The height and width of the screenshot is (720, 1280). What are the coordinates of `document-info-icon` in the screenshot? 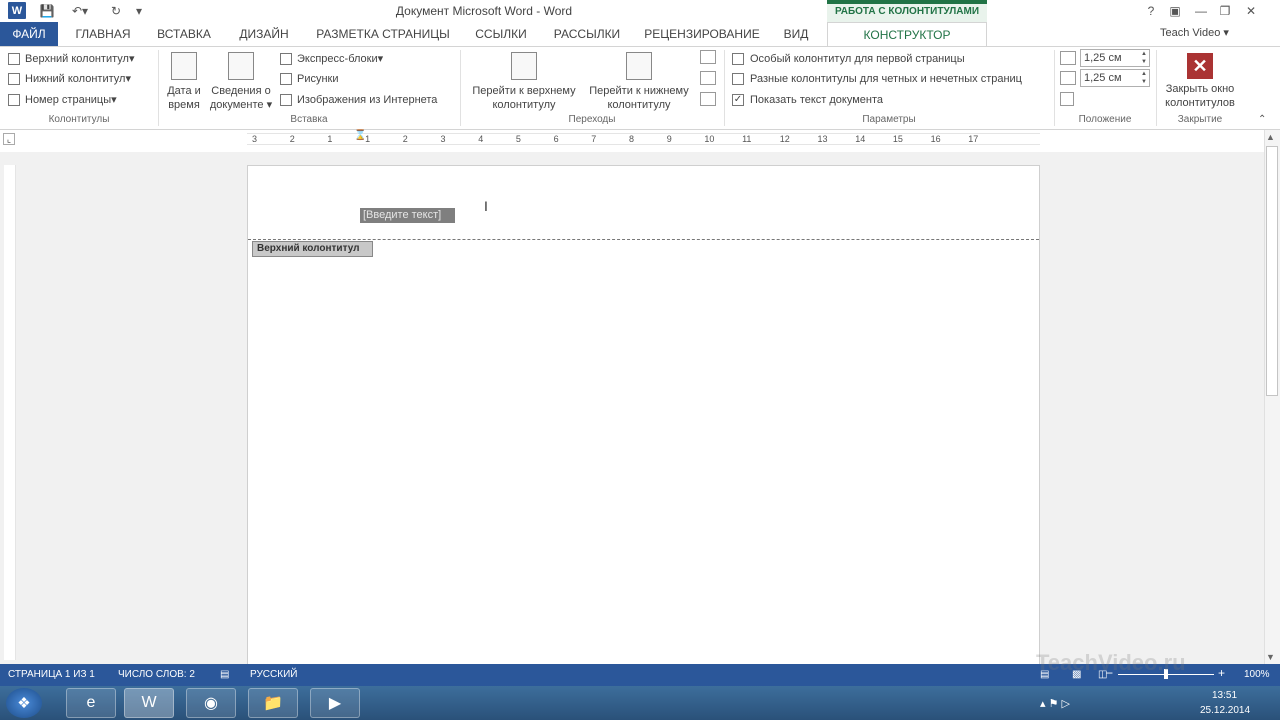 It's located at (241, 66).